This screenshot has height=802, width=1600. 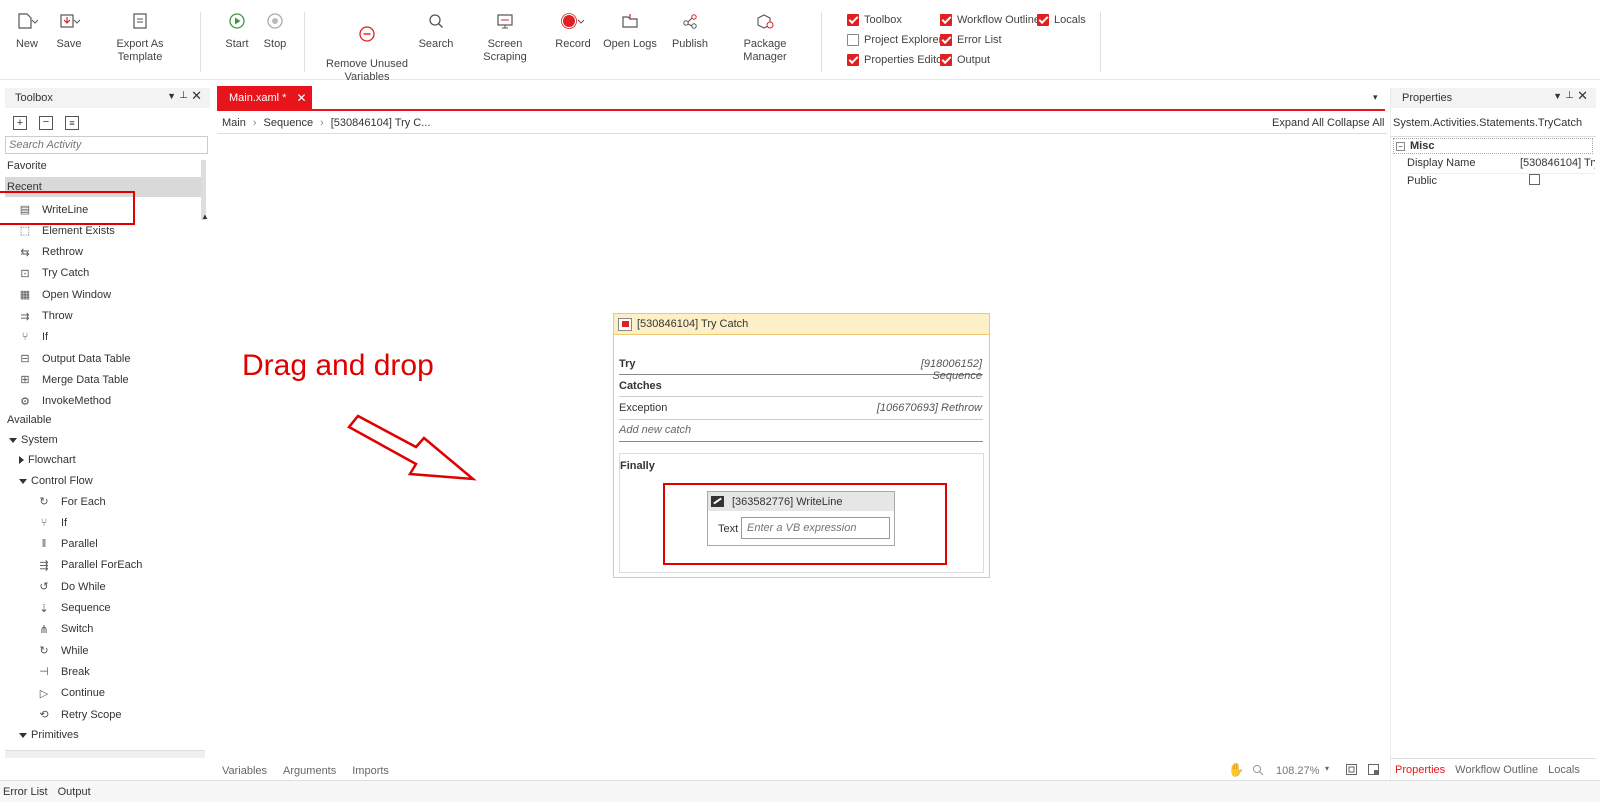 What do you see at coordinates (254, 123) in the screenshot?
I see `chevron-right-icon: ›` at bounding box center [254, 123].